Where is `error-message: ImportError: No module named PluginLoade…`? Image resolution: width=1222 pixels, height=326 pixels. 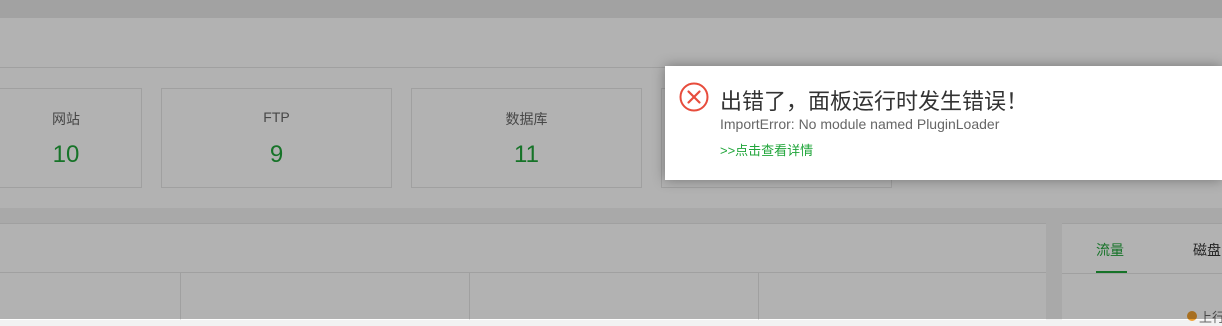 error-message: ImportError: No module named PluginLoade… is located at coordinates (860, 124).